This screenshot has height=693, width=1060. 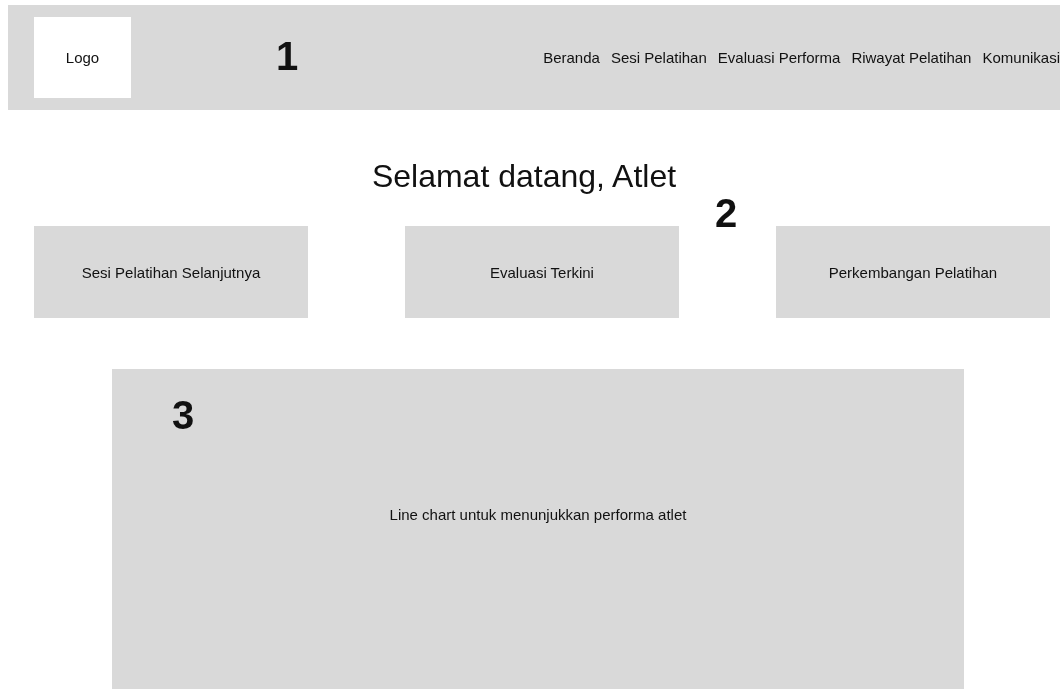 What do you see at coordinates (183, 415) in the screenshot?
I see `annotation-number: 3` at bounding box center [183, 415].